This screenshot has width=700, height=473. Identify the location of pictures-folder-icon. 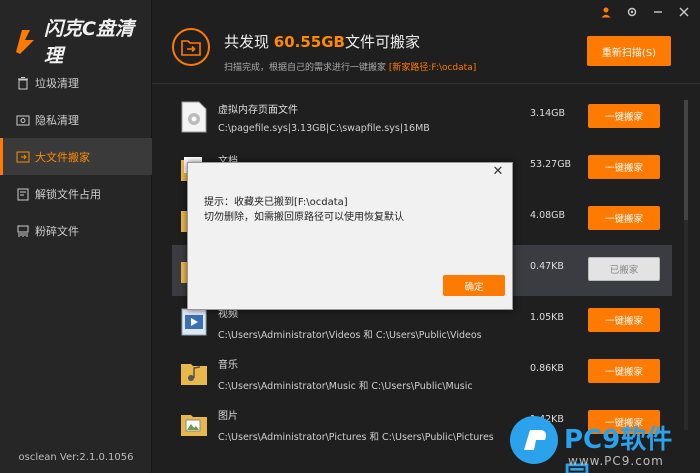
(194, 423).